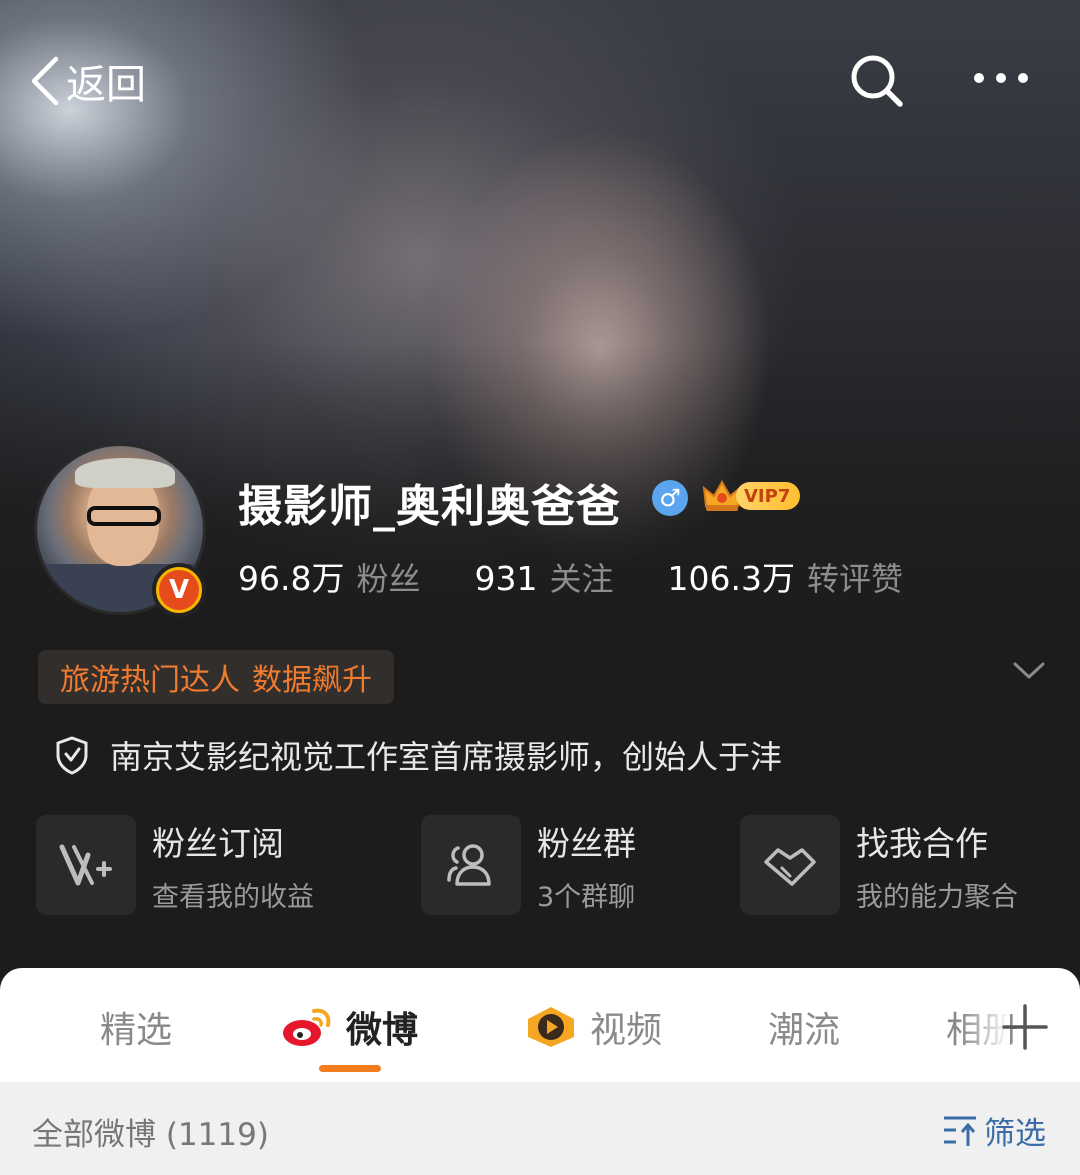  What do you see at coordinates (506, 578) in the screenshot?
I see `stat-value: 931` at bounding box center [506, 578].